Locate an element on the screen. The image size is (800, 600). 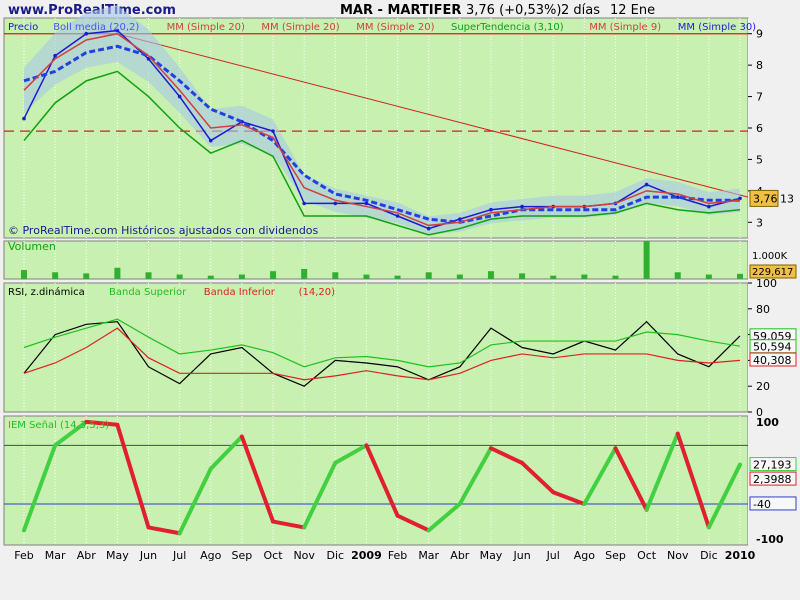
price-legend-item: MM (Simple 20) is located at coordinates (206, 27).